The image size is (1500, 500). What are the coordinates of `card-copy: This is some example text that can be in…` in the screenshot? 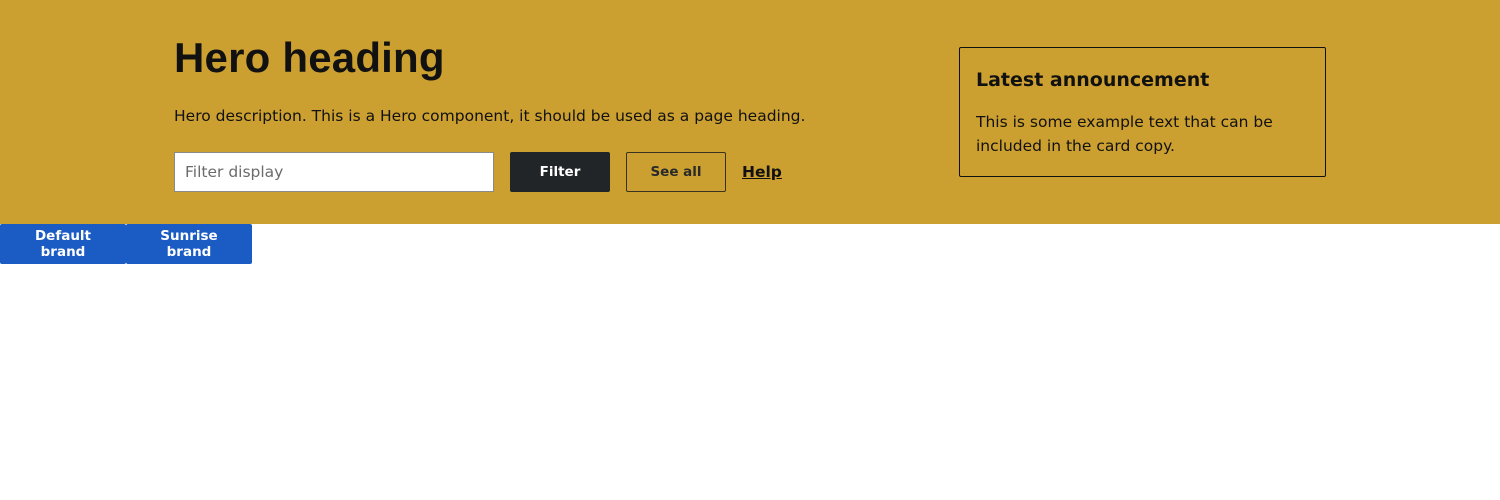 It's located at (1124, 134).